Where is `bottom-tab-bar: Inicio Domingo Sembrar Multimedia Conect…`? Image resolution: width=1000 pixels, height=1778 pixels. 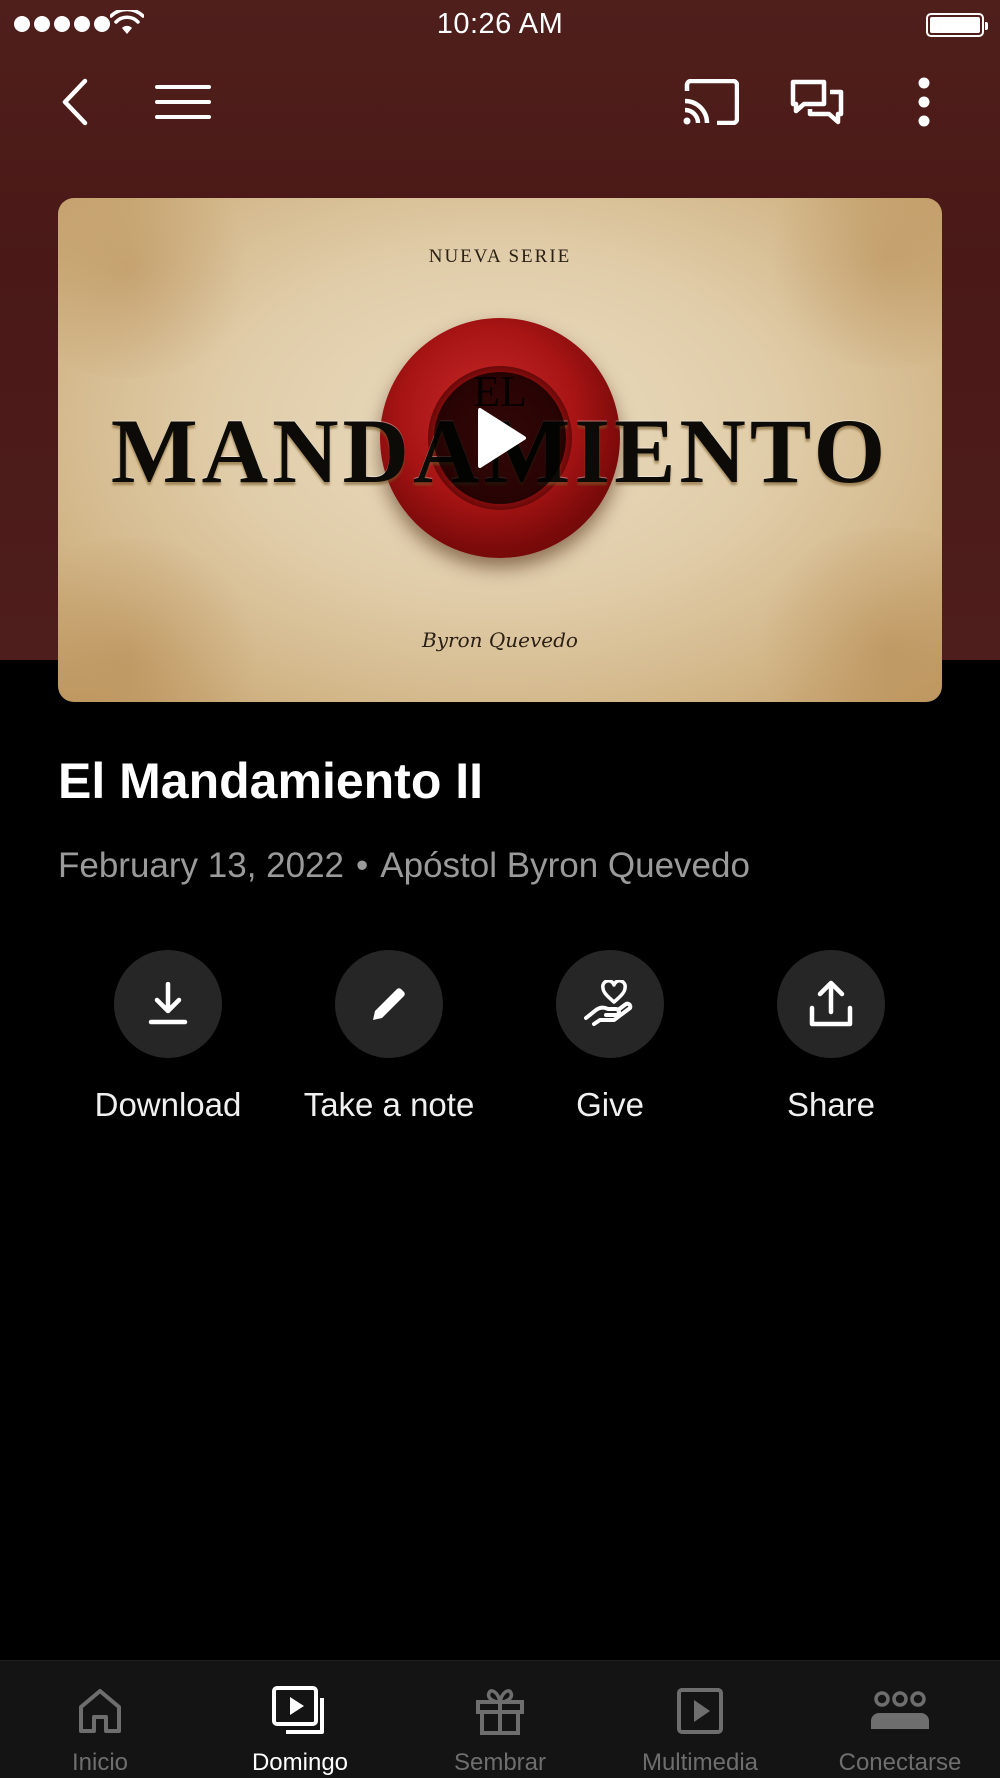
bottom-tab-bar: Inicio Domingo Sembrar Multimedia Conect… is located at coordinates (500, 1719).